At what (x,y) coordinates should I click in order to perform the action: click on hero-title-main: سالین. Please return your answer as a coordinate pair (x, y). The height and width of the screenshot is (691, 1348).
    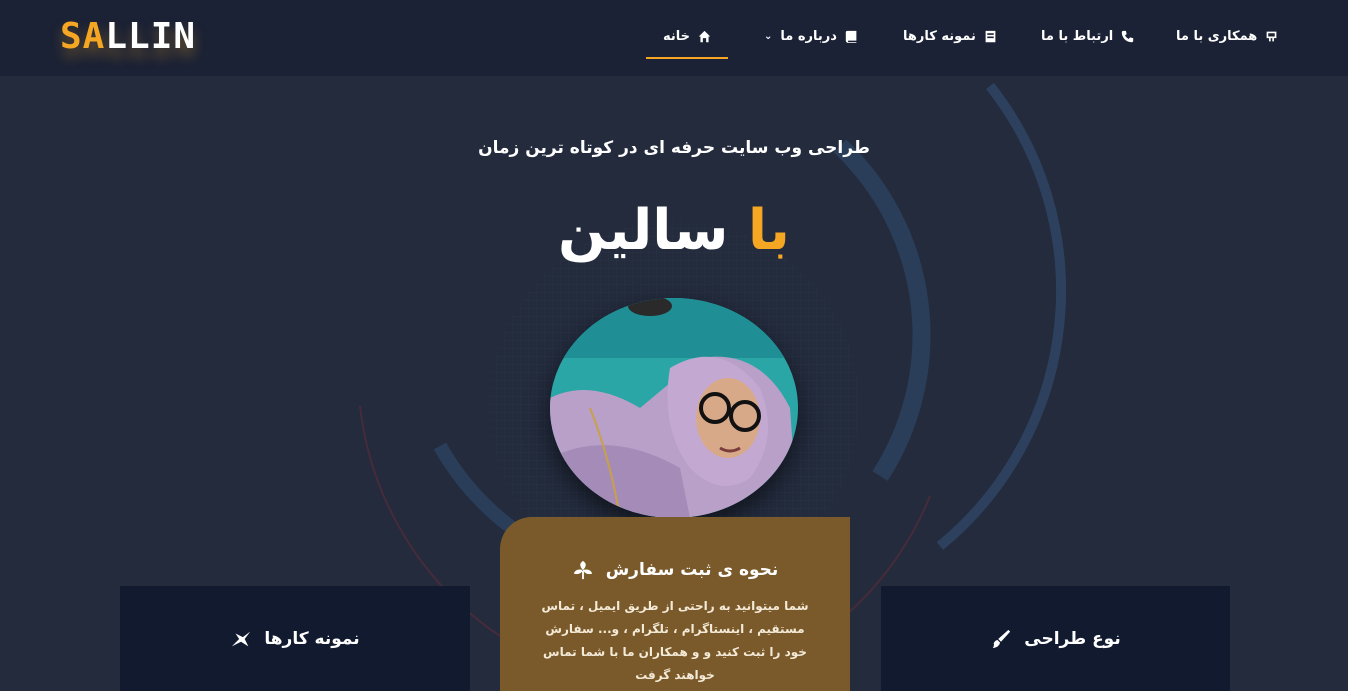
    Looking at the image, I should click on (643, 230).